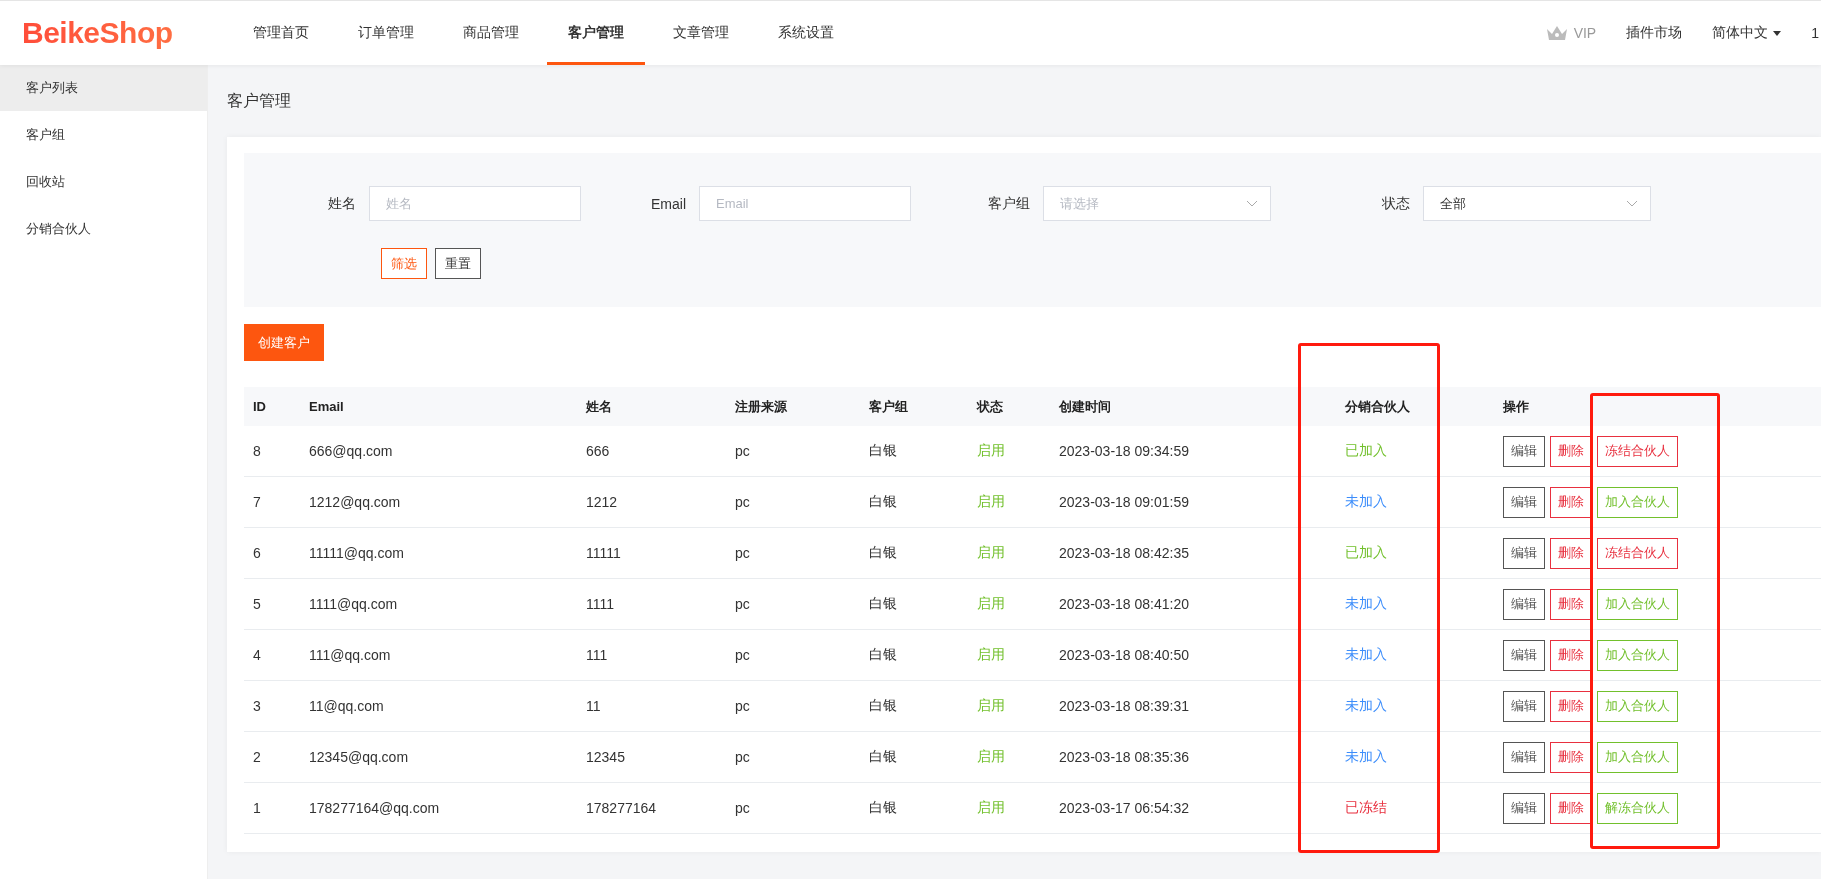  Describe the element at coordinates (651, 706) in the screenshot. I see `name-cell: 11` at that location.